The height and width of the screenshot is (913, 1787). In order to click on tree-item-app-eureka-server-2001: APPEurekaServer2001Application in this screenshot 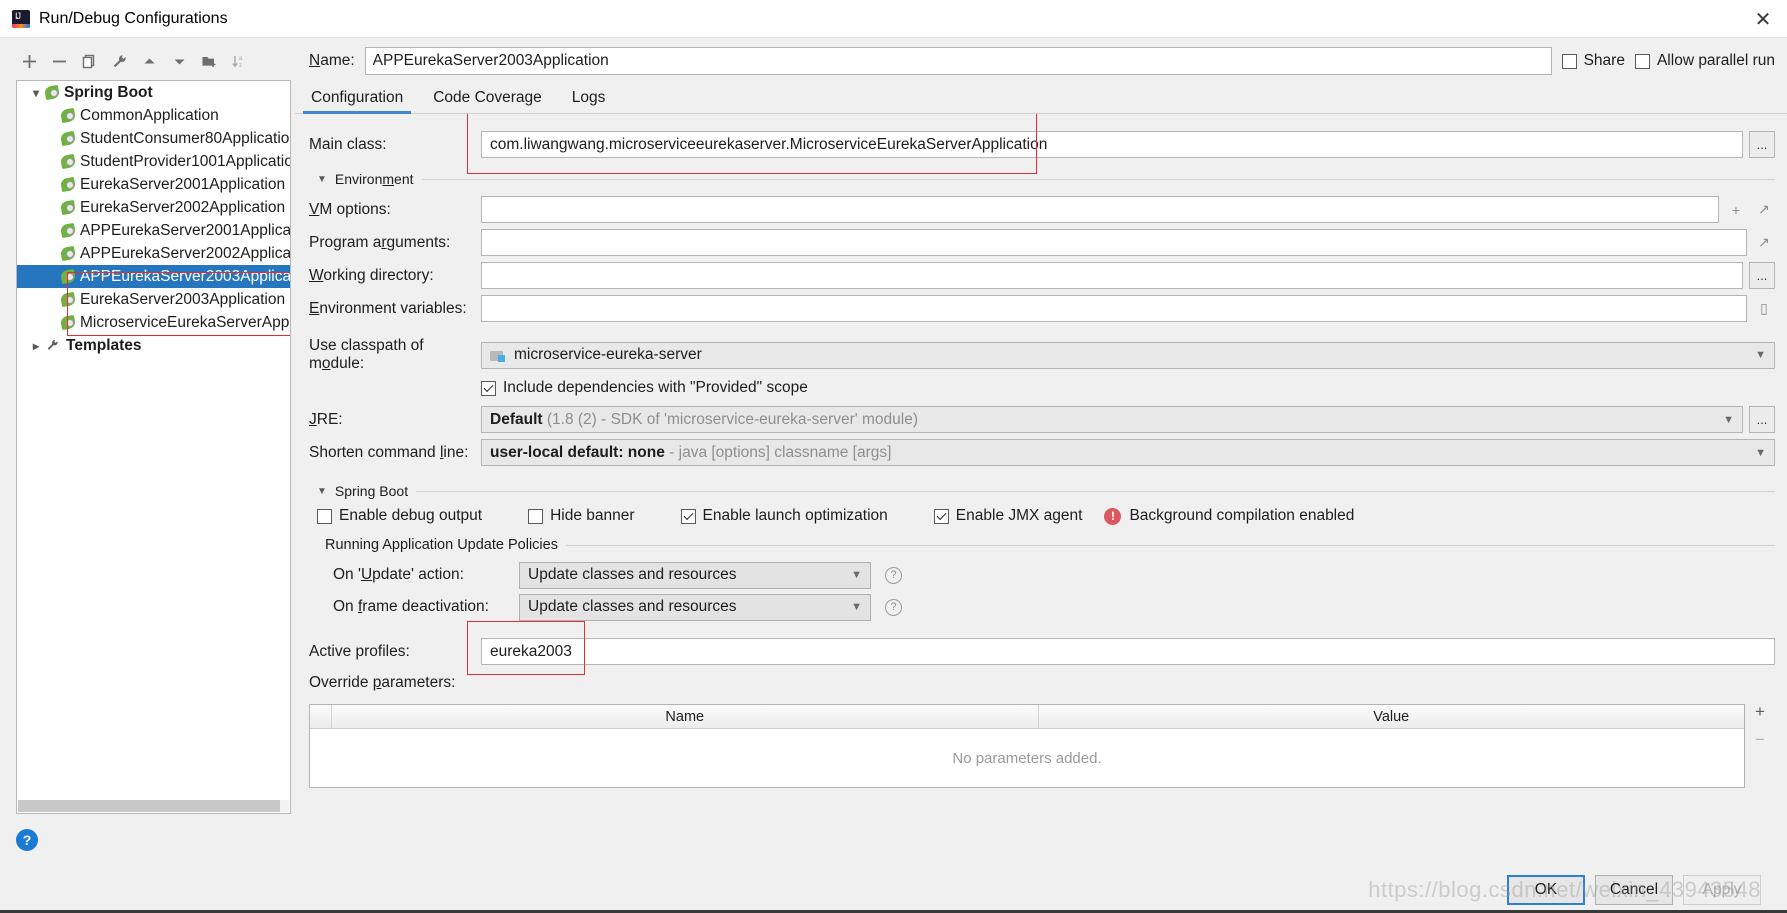, I will do `click(153, 230)`.